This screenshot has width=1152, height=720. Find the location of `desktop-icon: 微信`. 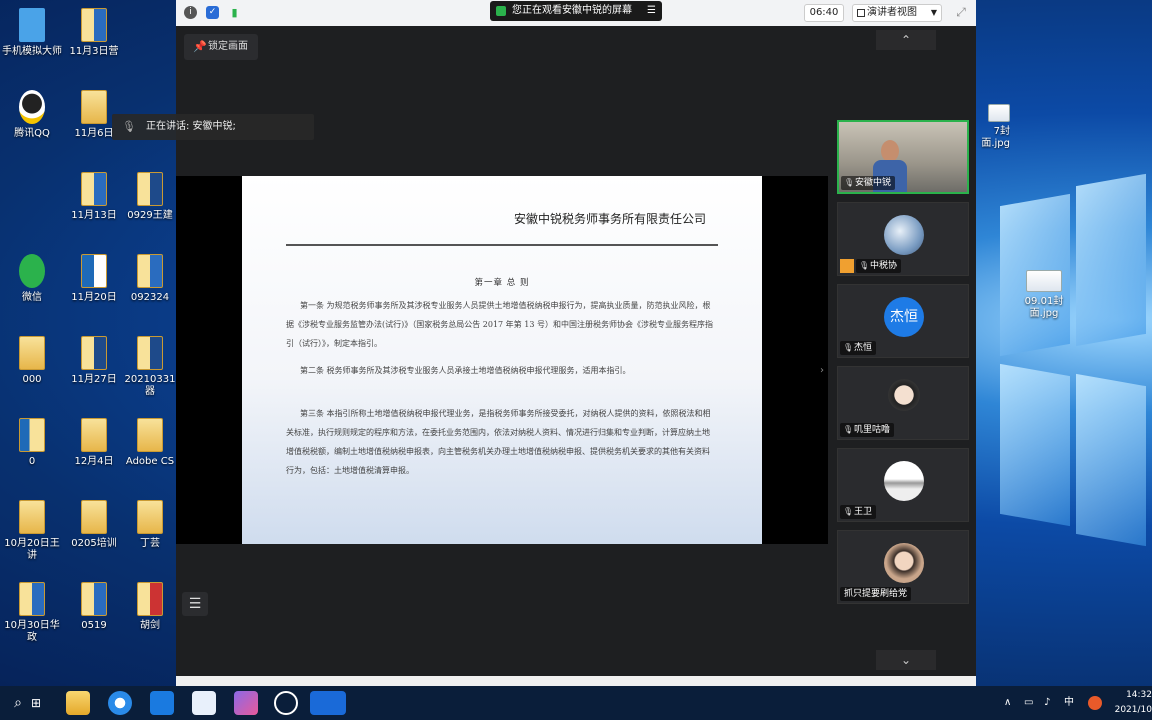

desktop-icon: 微信 is located at coordinates (32, 279).